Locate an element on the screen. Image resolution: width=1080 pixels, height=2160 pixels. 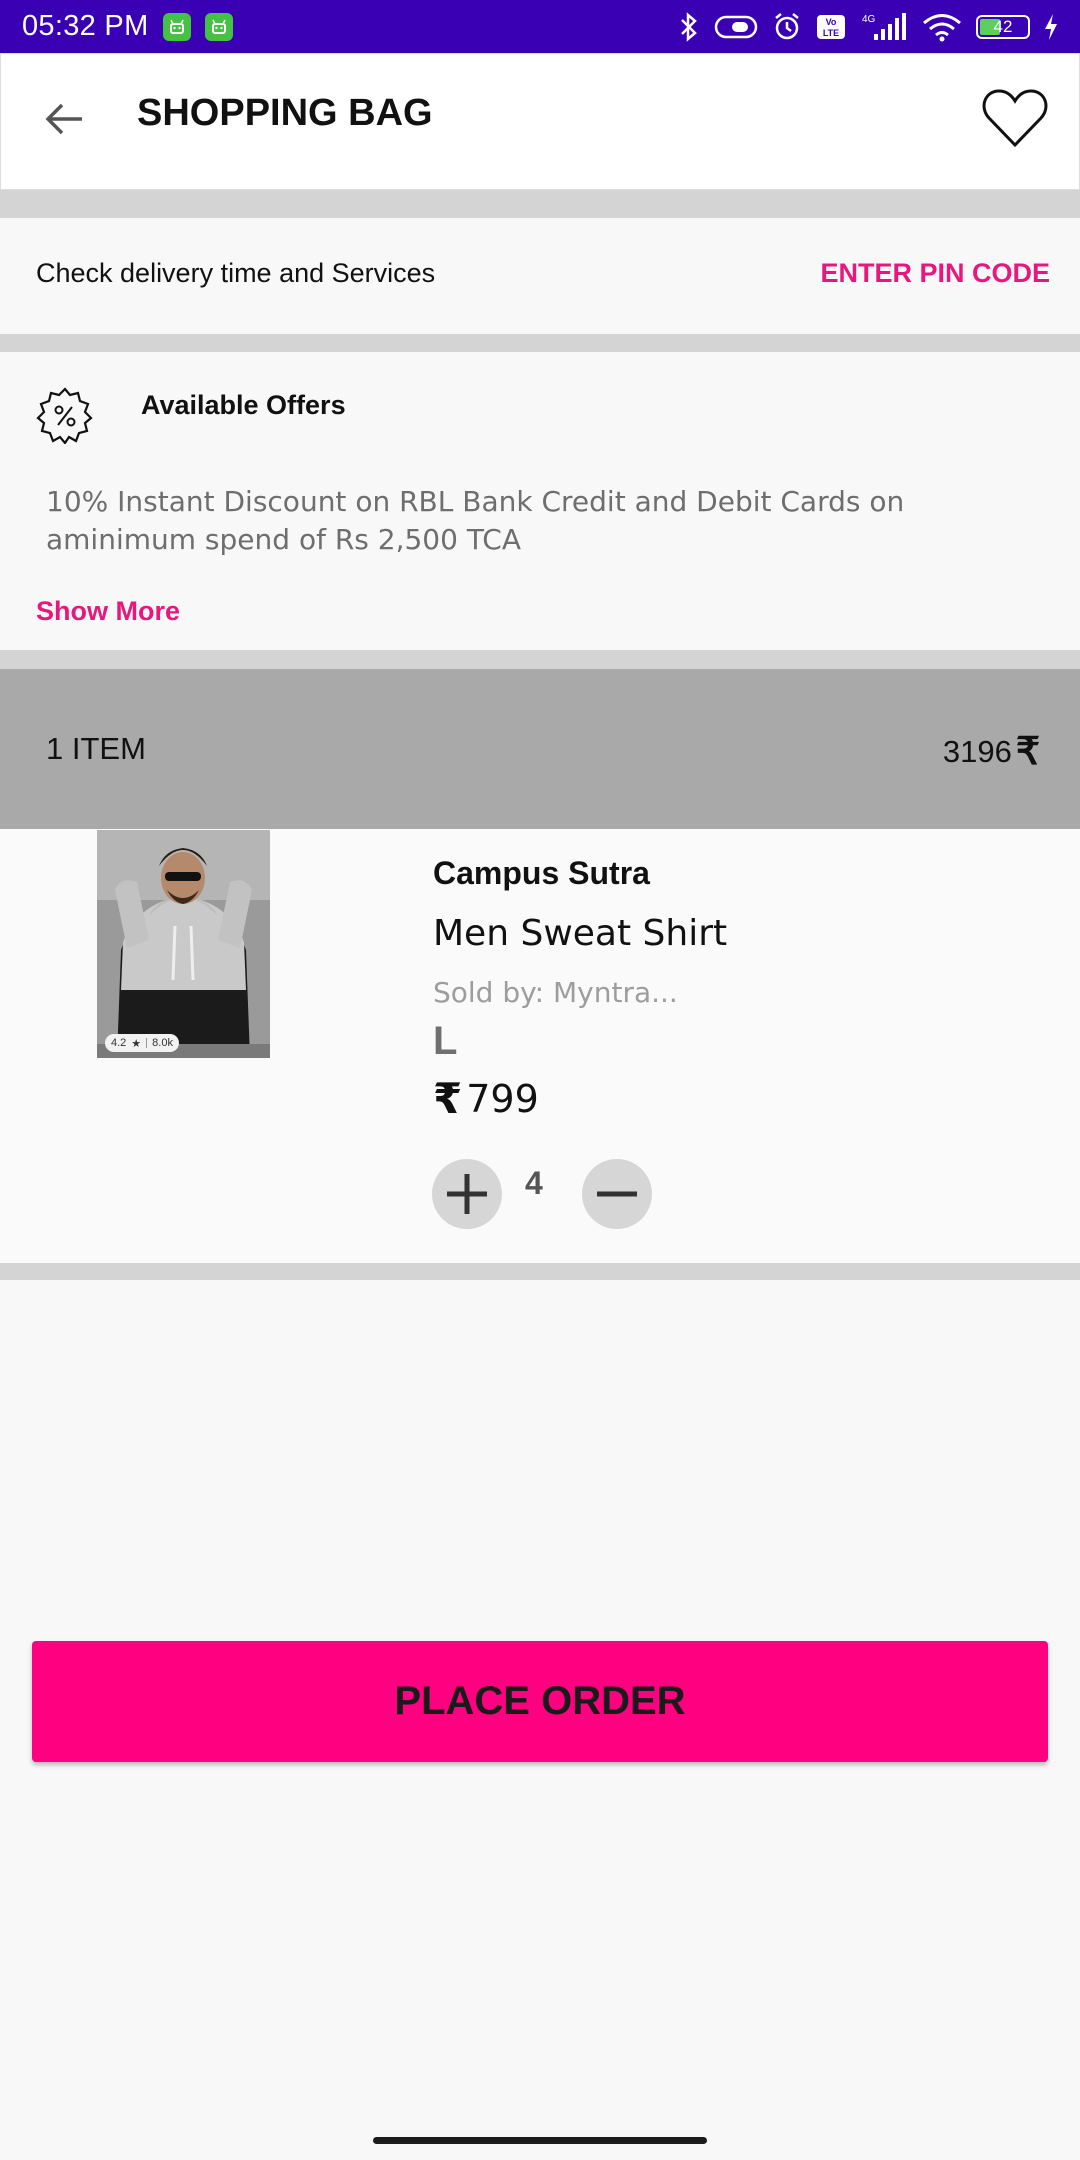
increase-quantity-button is located at coordinates (467, 1194).